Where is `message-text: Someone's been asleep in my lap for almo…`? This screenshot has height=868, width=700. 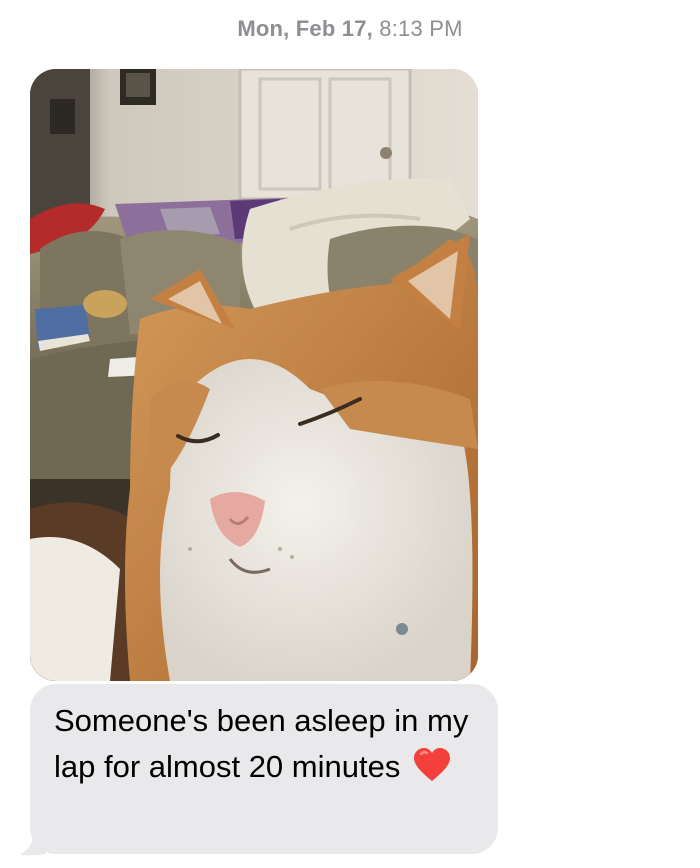
message-text: Someone's been asleep in my lap for almo… is located at coordinates (264, 744).